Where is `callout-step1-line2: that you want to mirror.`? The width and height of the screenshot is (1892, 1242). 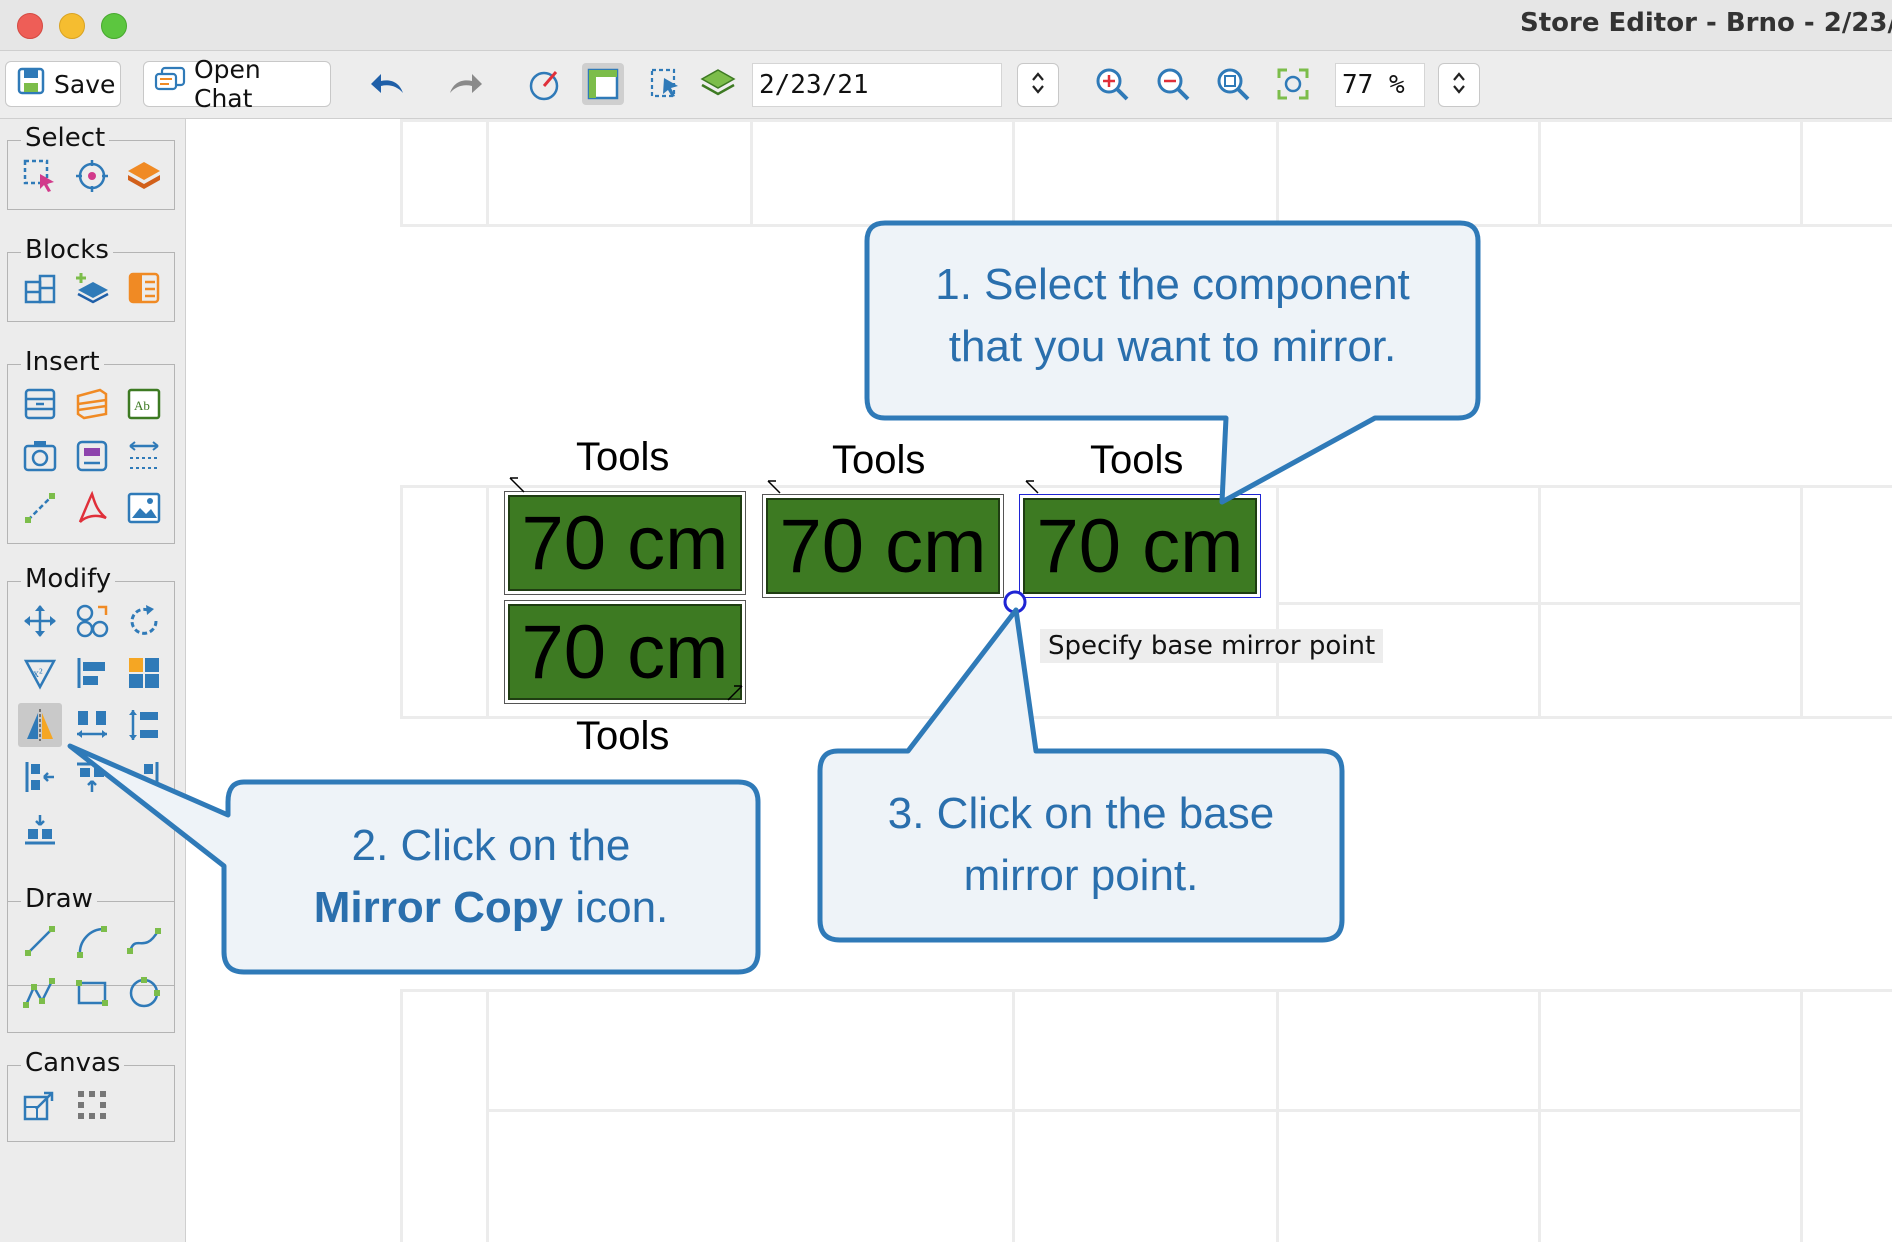
callout-step1-line2: that you want to mirror. is located at coordinates (1172, 346).